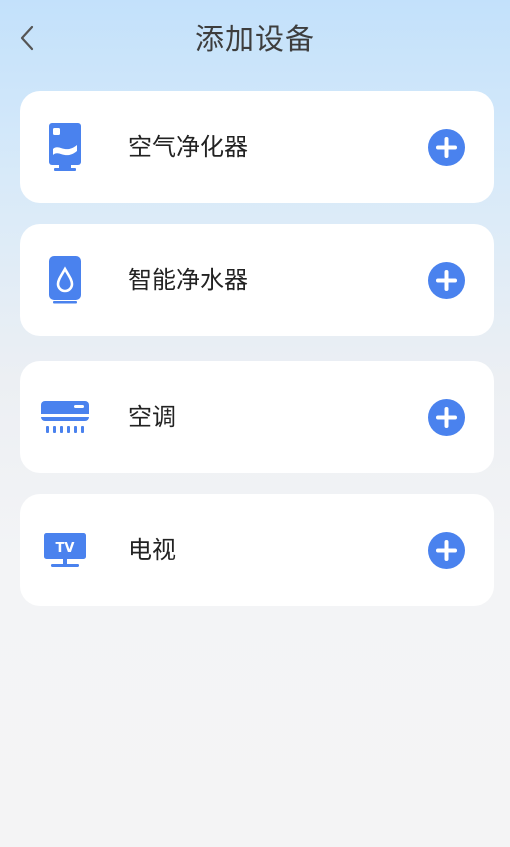 Image resolution: width=510 pixels, height=847 pixels. Describe the element at coordinates (65, 280) in the screenshot. I see `water-purifier-icon` at that location.